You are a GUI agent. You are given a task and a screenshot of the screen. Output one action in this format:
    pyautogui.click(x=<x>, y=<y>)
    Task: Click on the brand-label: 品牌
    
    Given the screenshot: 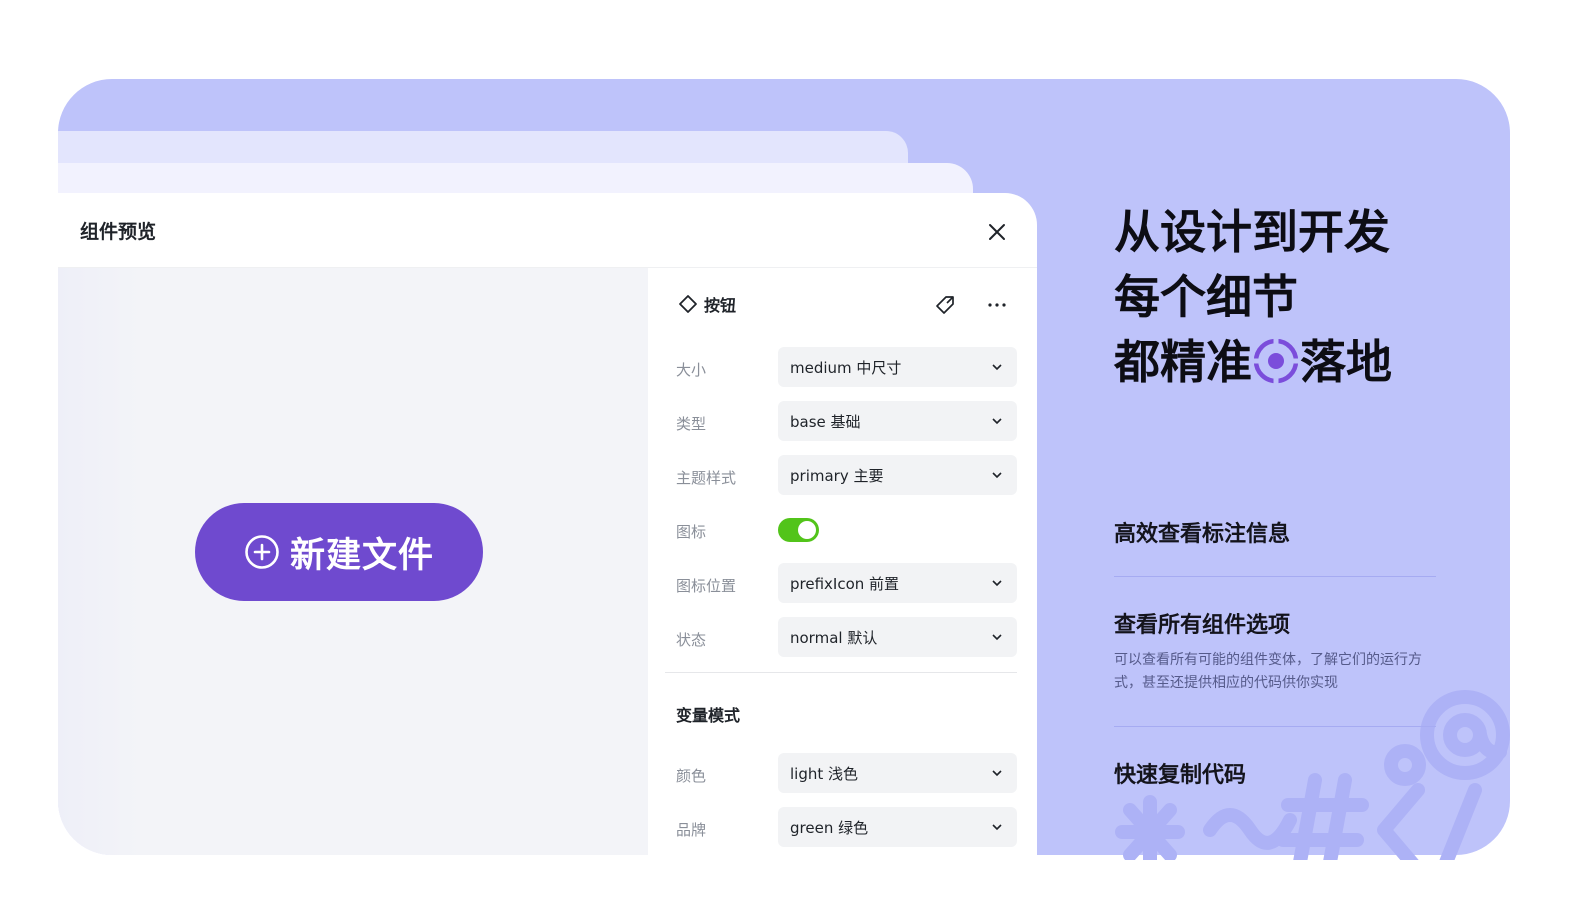 What is the action you would take?
    pyautogui.click(x=691, y=830)
    